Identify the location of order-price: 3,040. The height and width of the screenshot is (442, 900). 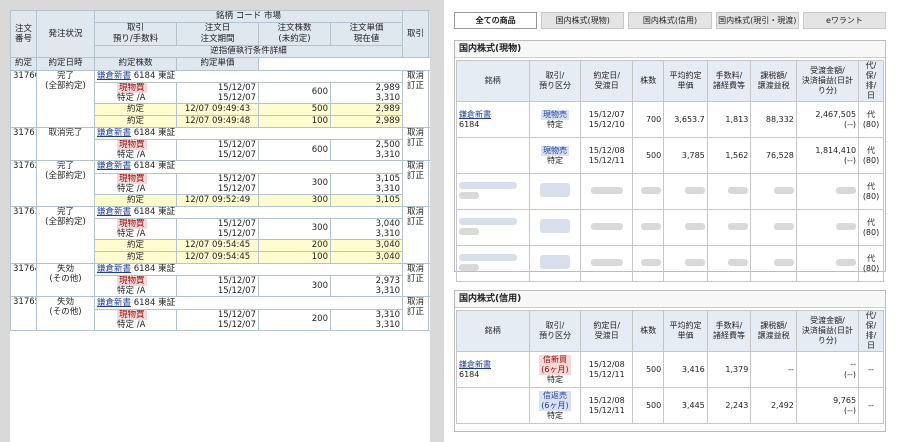
(388, 223).